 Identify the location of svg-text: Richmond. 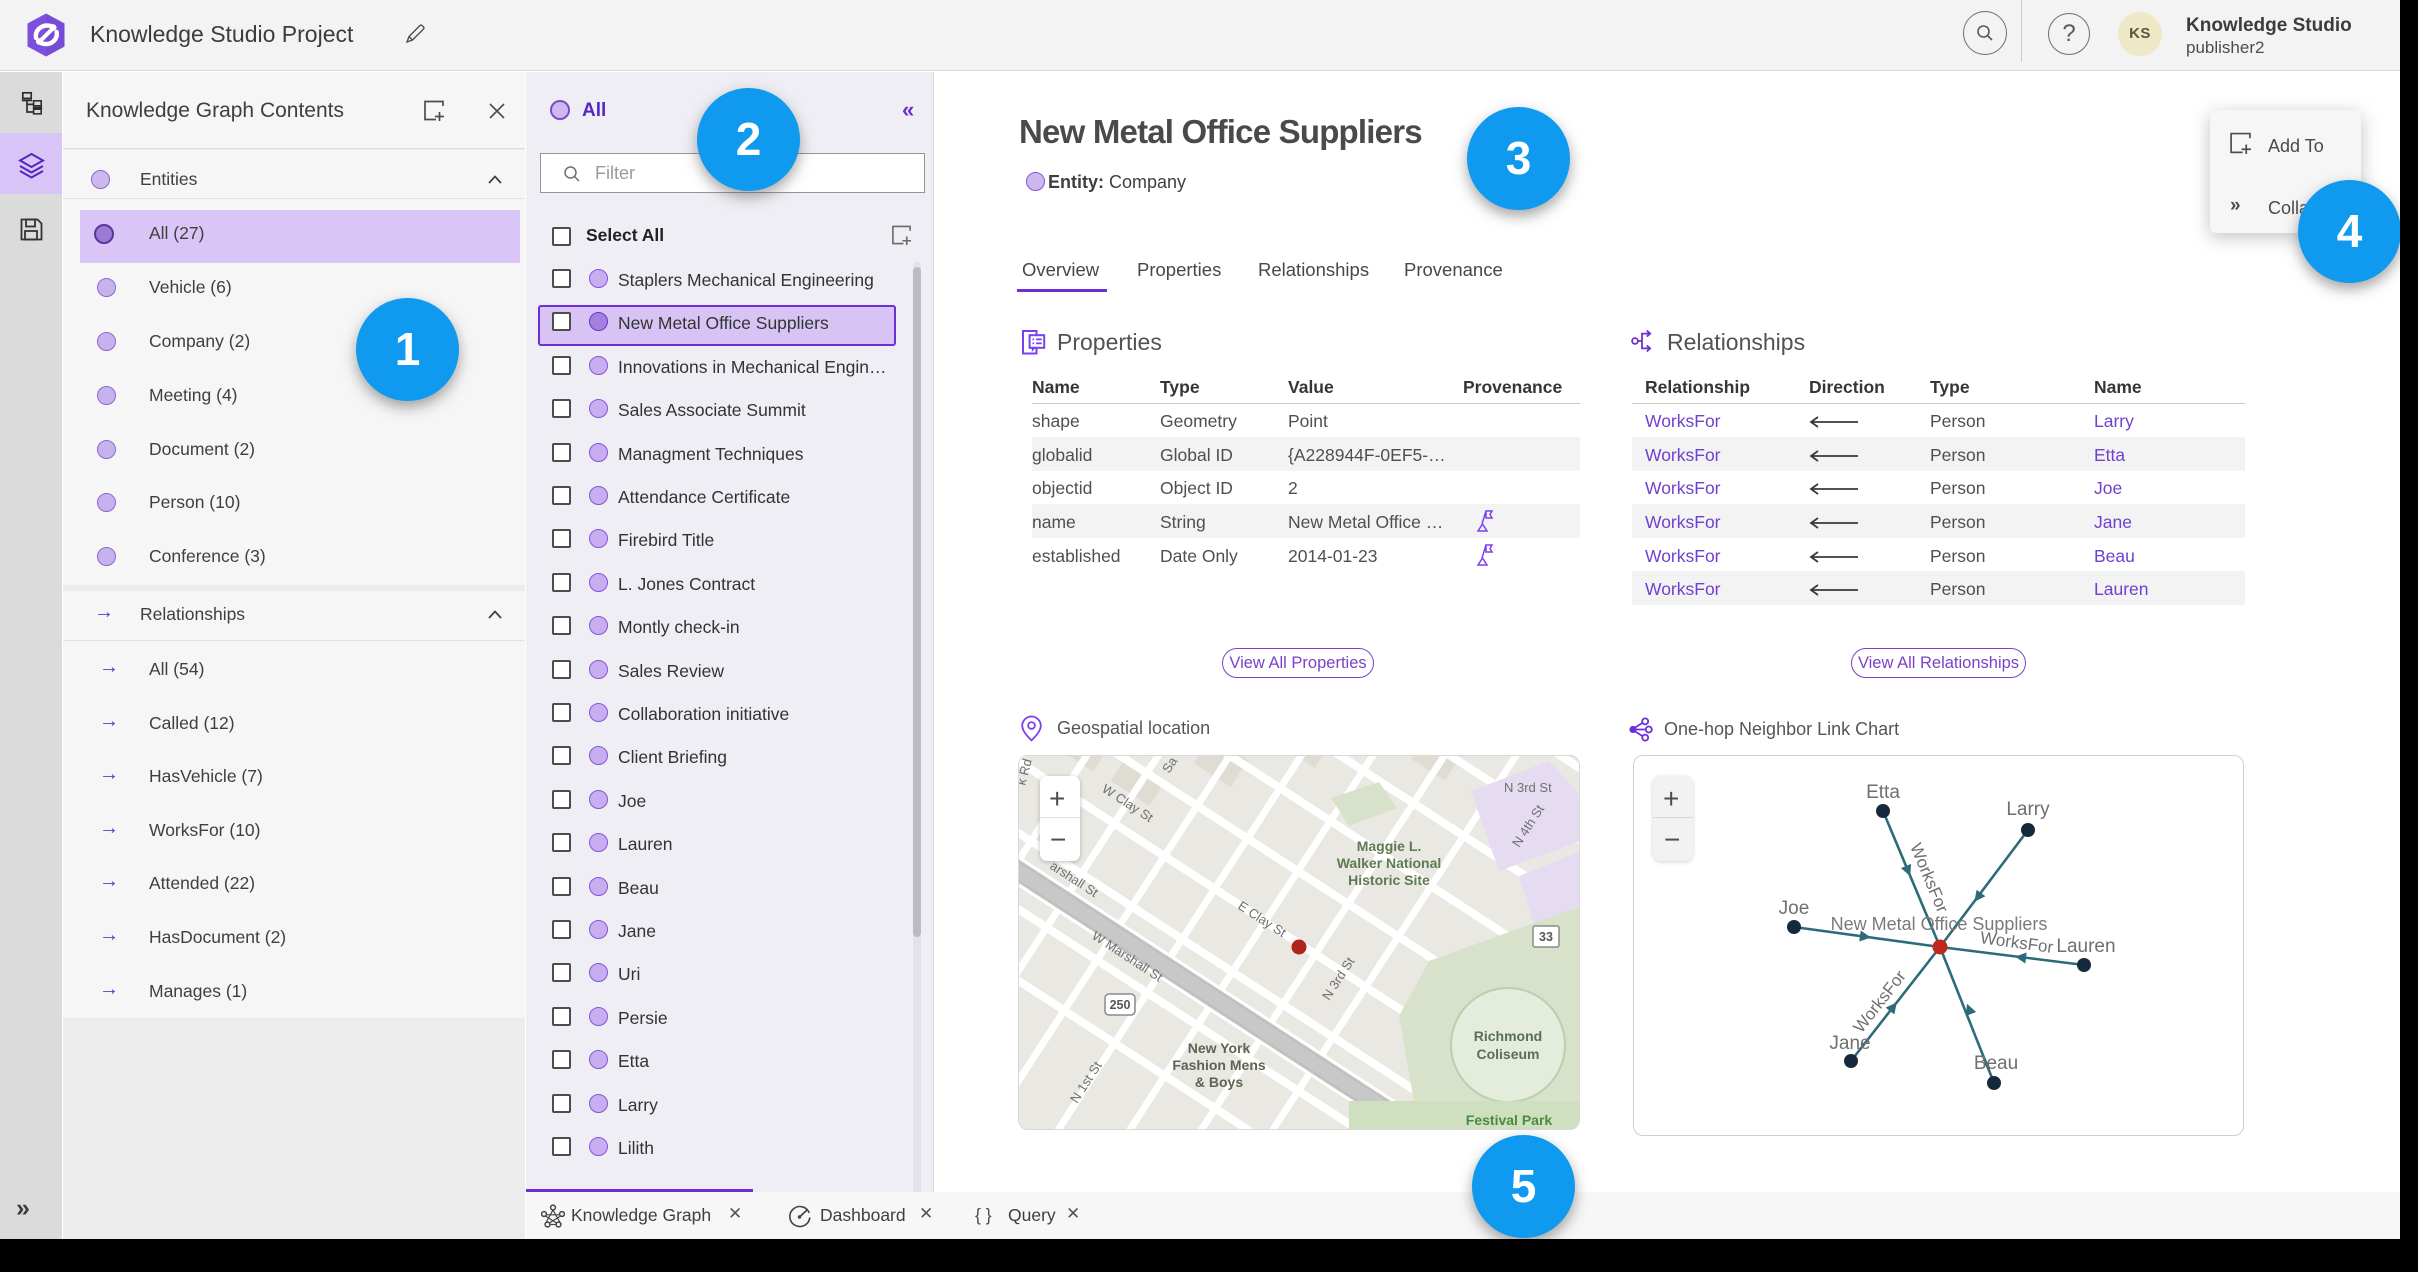
(1508, 1036).